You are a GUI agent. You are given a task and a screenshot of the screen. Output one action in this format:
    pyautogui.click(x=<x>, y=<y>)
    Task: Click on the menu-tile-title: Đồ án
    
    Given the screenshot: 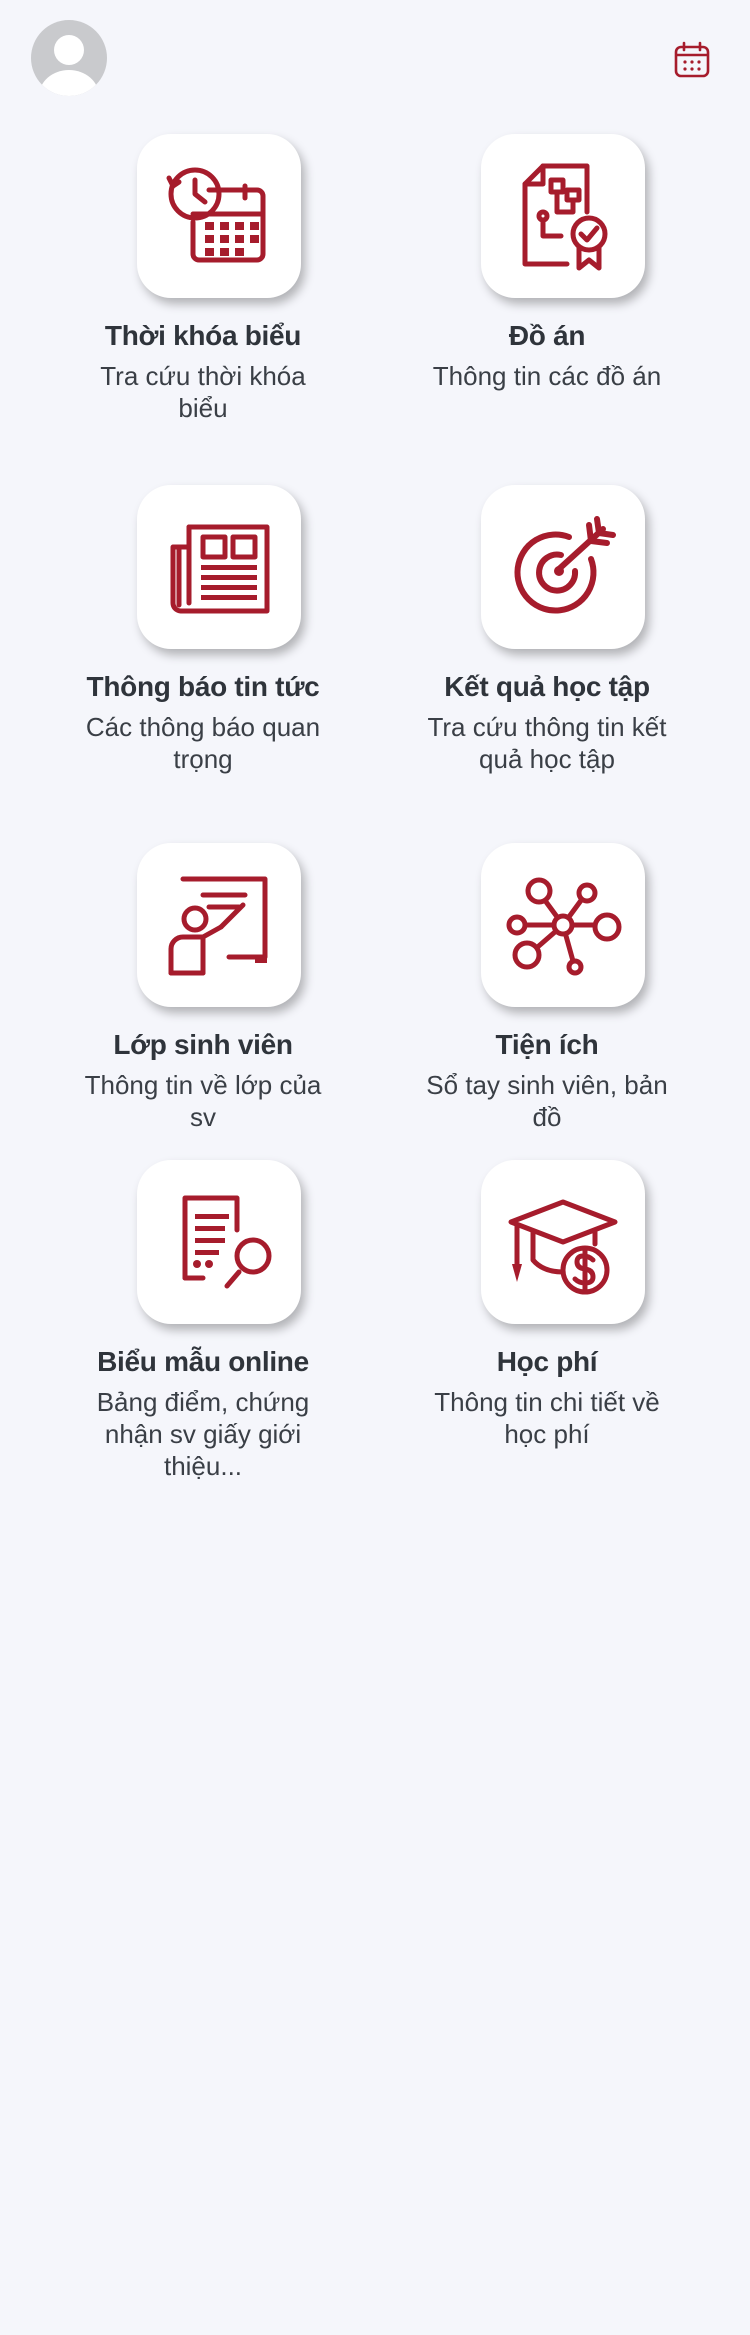 What is the action you would take?
    pyautogui.click(x=547, y=335)
    